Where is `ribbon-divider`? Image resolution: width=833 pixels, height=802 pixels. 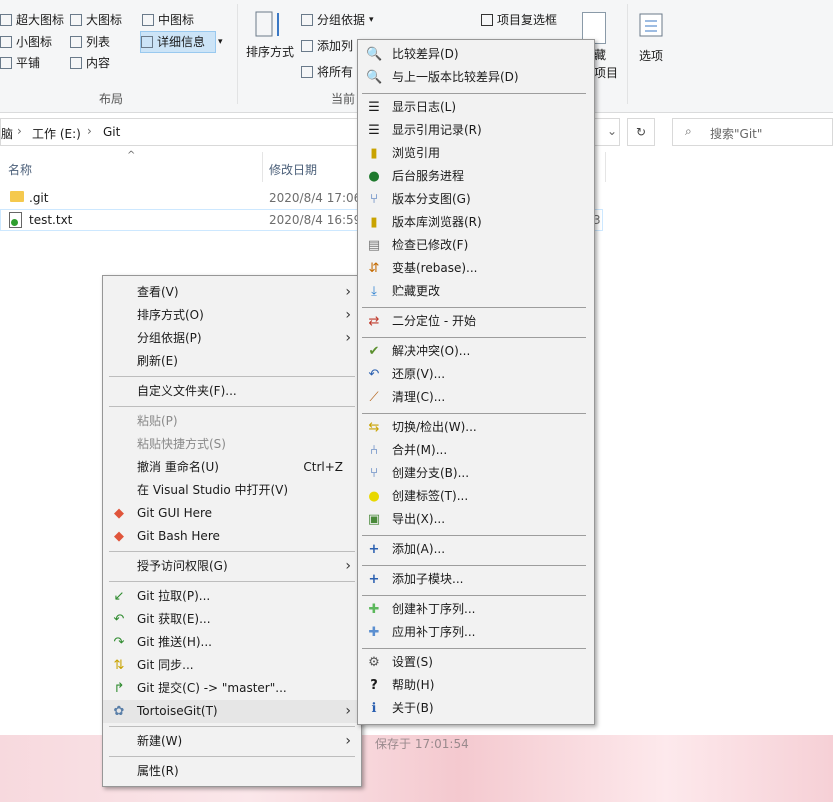 ribbon-divider is located at coordinates (627, 54).